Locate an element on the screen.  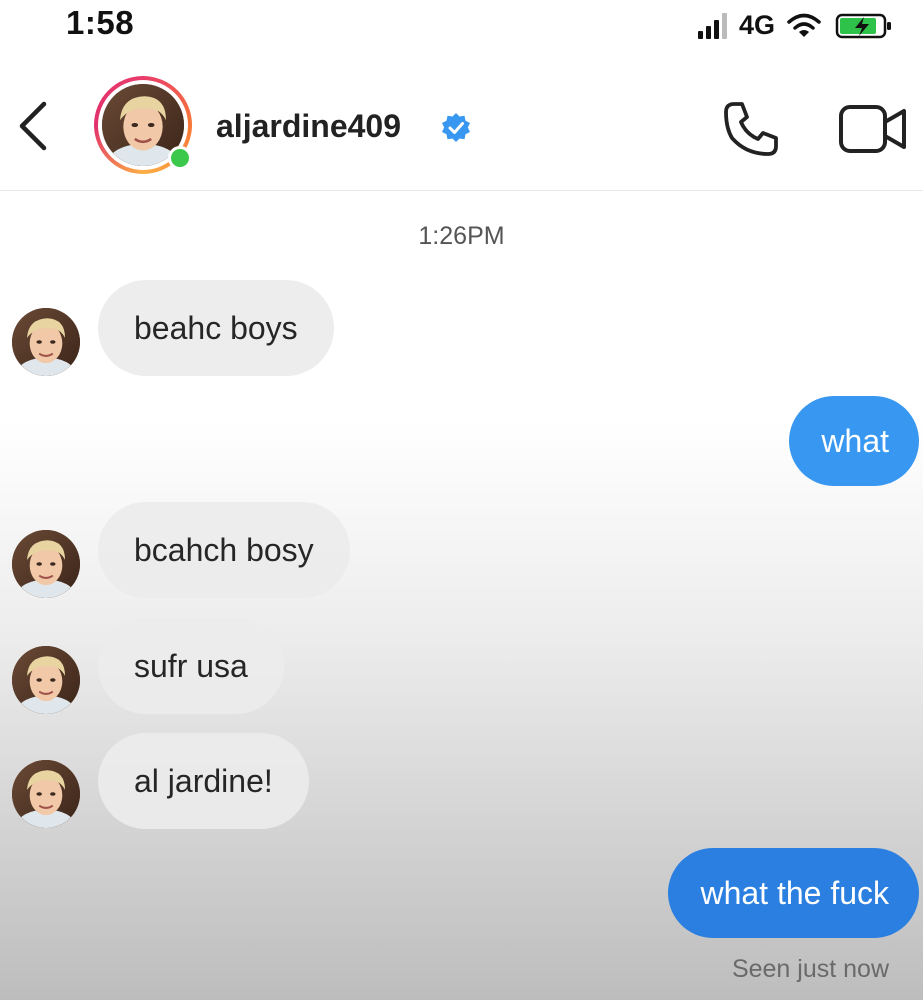
back-arrow-icon is located at coordinates (34, 126).